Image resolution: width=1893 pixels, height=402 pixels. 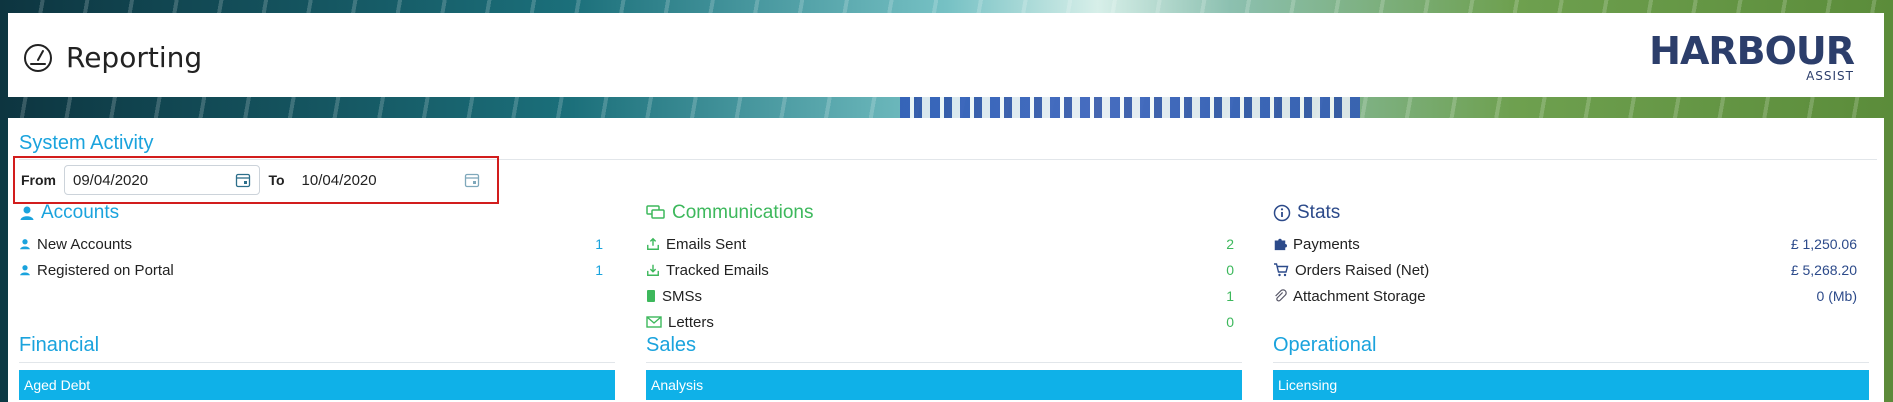 I want to click on licensing-panel-header: Licensing, so click(x=1571, y=385).